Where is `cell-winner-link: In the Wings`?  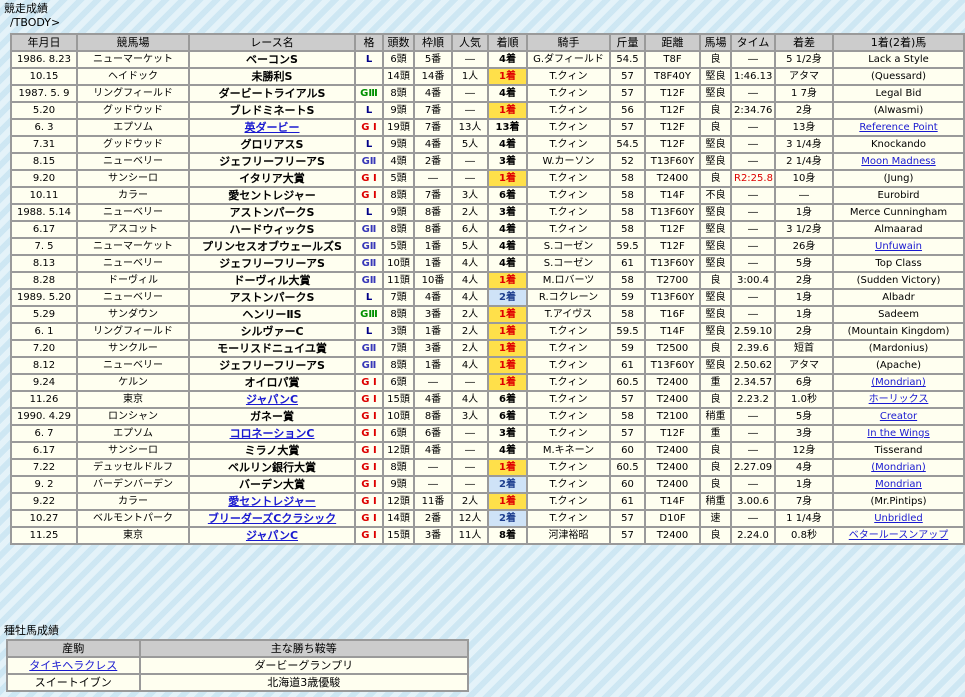 cell-winner-link: In the Wings is located at coordinates (898, 433).